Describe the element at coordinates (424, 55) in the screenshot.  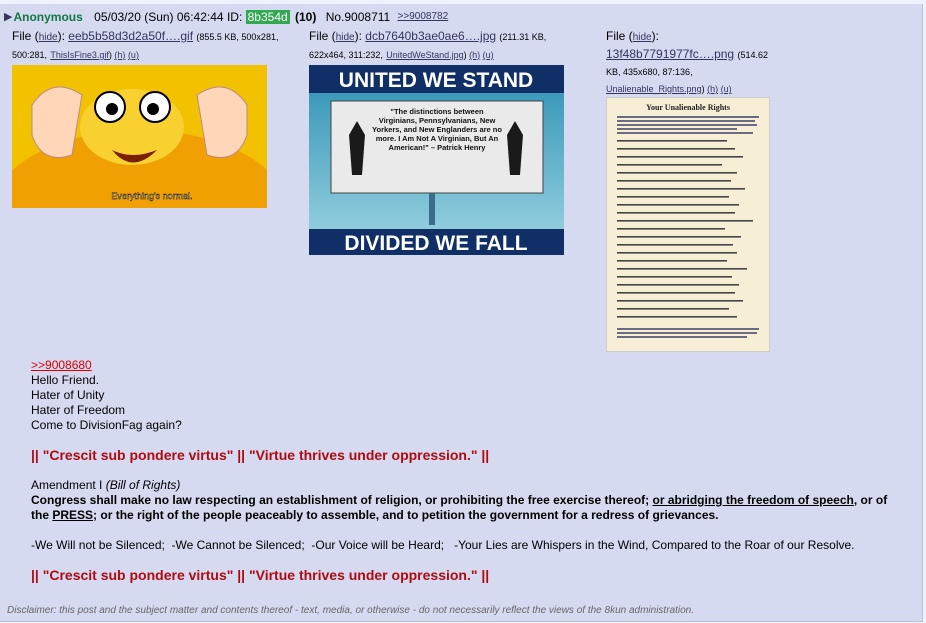
I see `file-original-name: UnitedWeStand.jpg` at that location.